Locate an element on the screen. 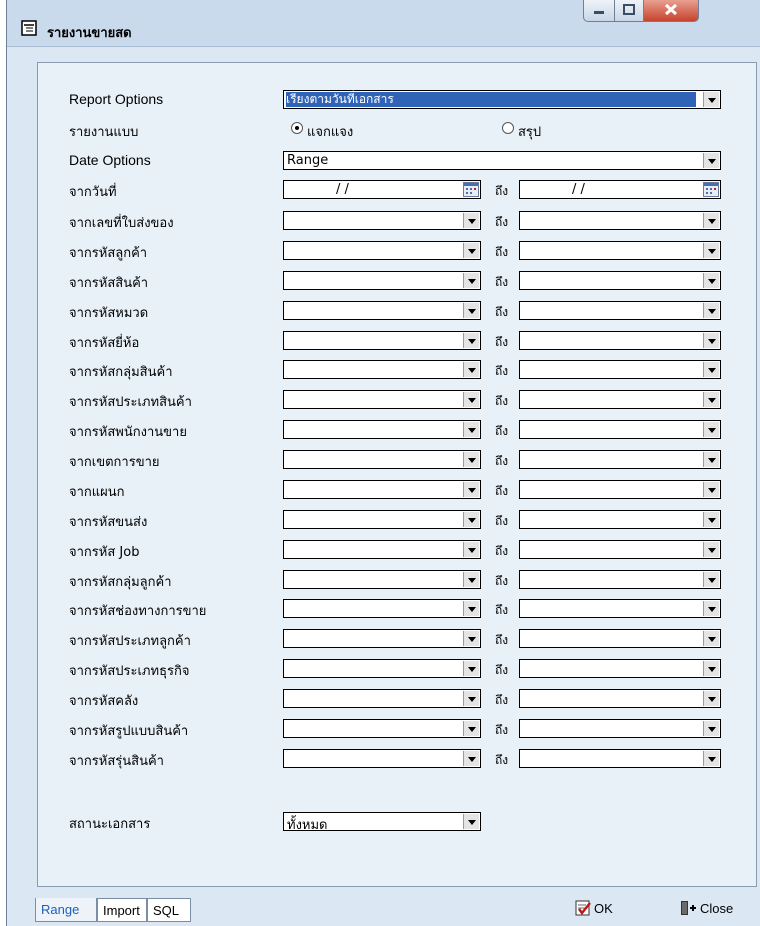  radio-summary is located at coordinates (508, 128).